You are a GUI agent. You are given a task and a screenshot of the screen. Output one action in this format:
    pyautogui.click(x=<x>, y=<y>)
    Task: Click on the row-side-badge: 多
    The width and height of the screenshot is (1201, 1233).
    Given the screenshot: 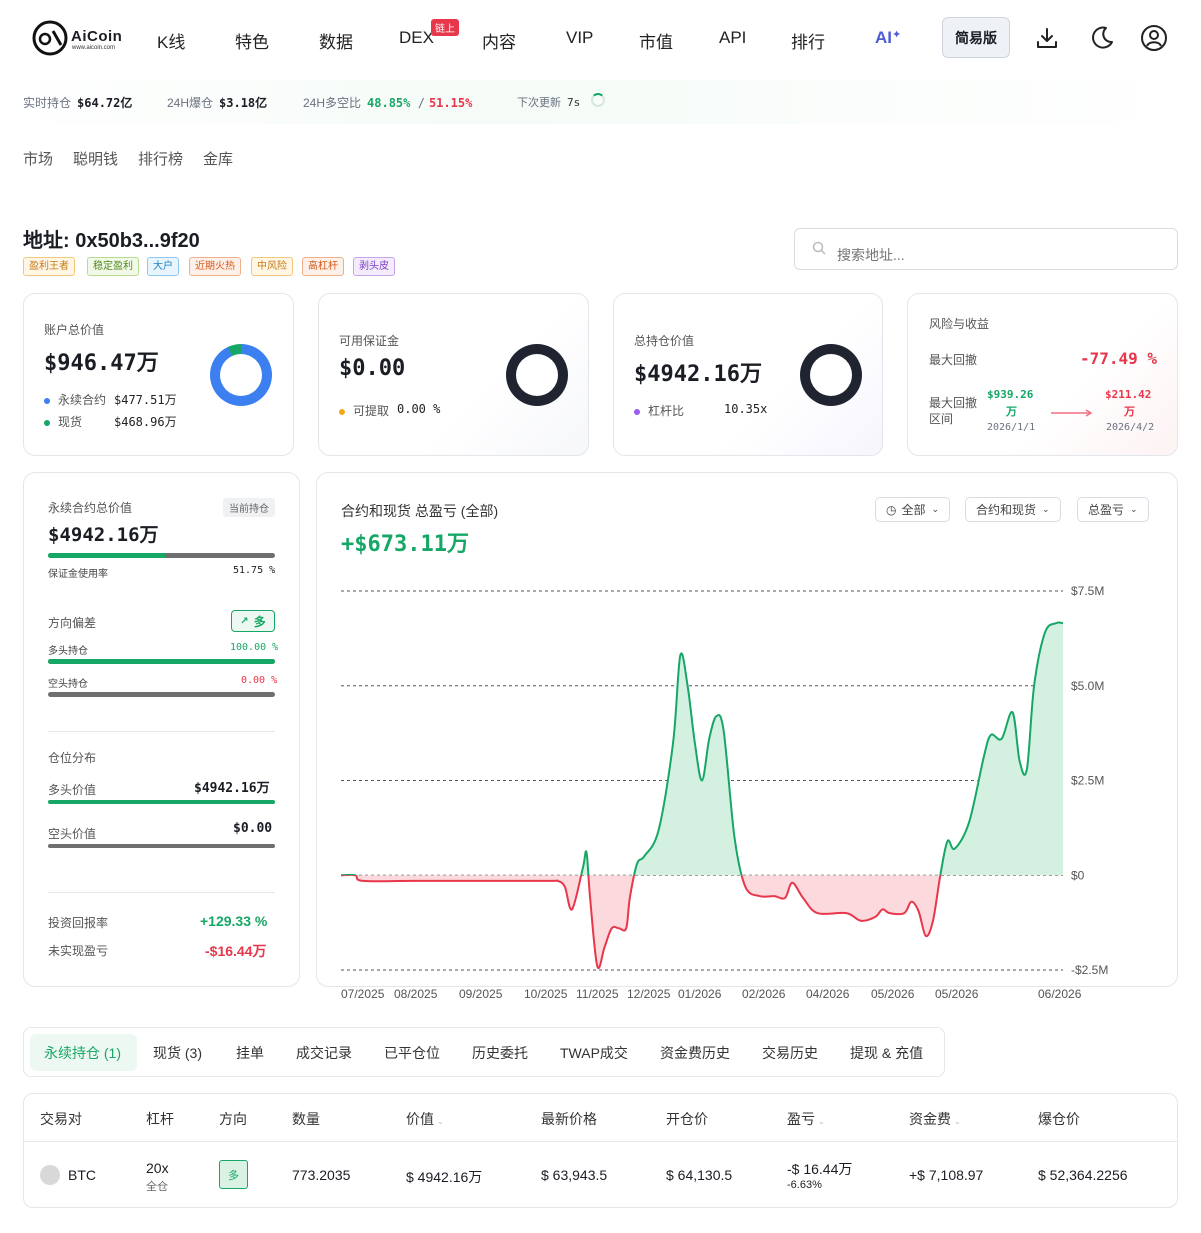 What is the action you would take?
    pyautogui.click(x=233, y=1174)
    